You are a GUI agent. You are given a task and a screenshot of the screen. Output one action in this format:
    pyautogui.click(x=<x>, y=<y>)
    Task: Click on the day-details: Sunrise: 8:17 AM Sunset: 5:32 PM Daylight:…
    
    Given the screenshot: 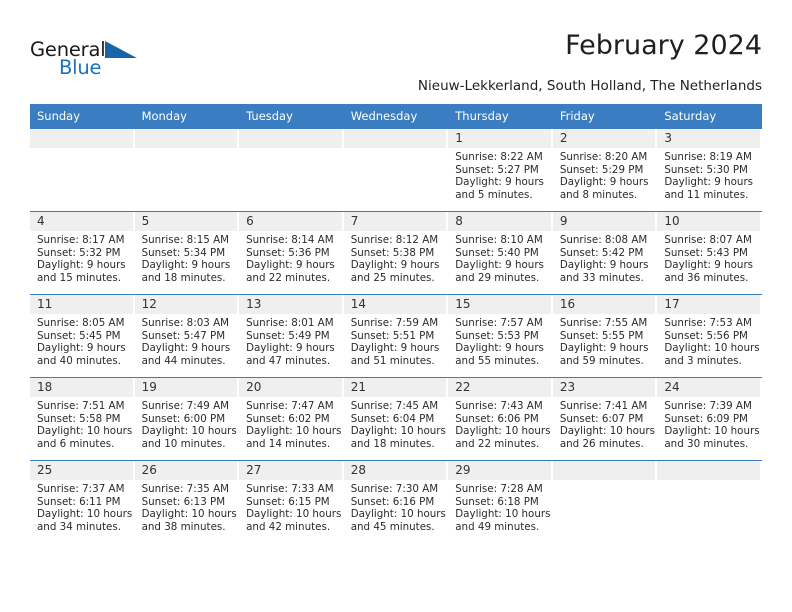 What is the action you would take?
    pyautogui.click(x=82, y=257)
    